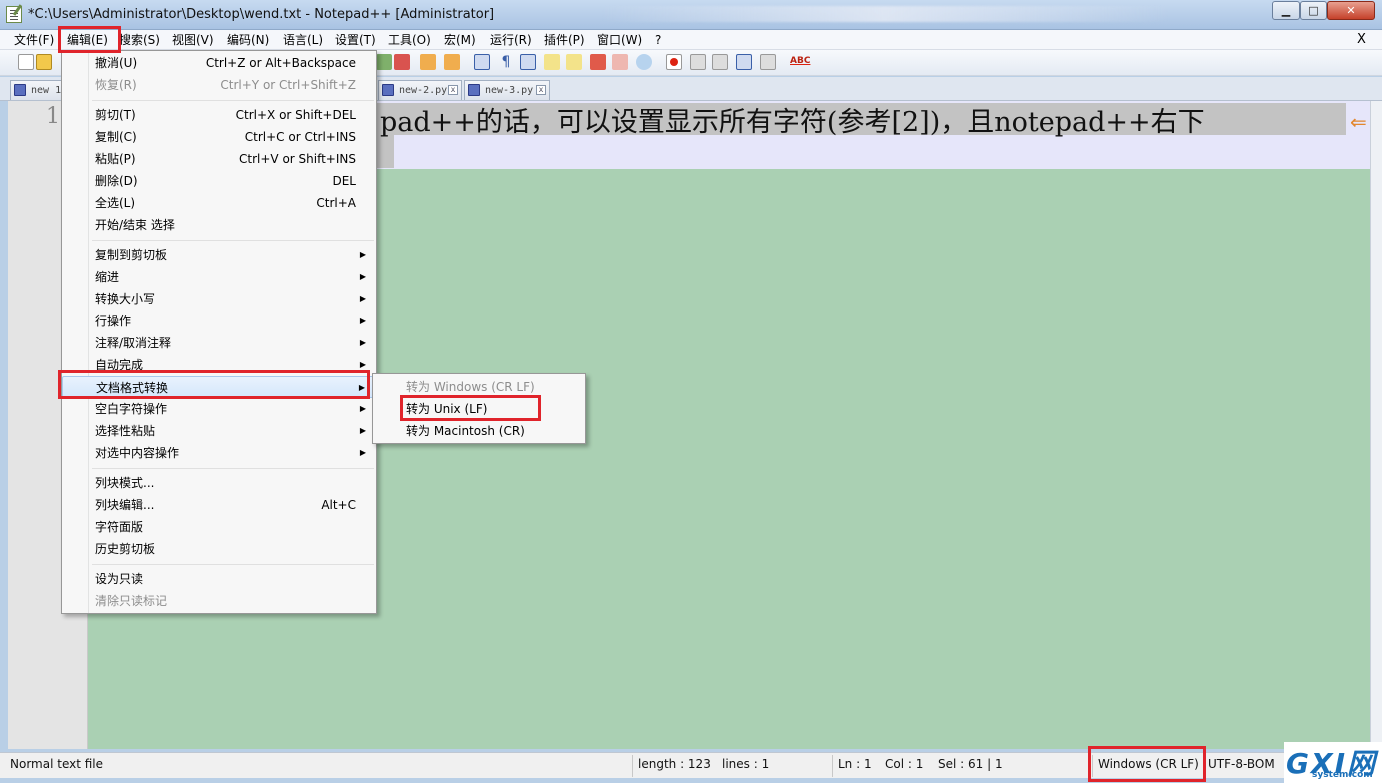  What do you see at coordinates (219, 601) in the screenshot?
I see `menu-clear-read-only: 清除只读标记` at bounding box center [219, 601].